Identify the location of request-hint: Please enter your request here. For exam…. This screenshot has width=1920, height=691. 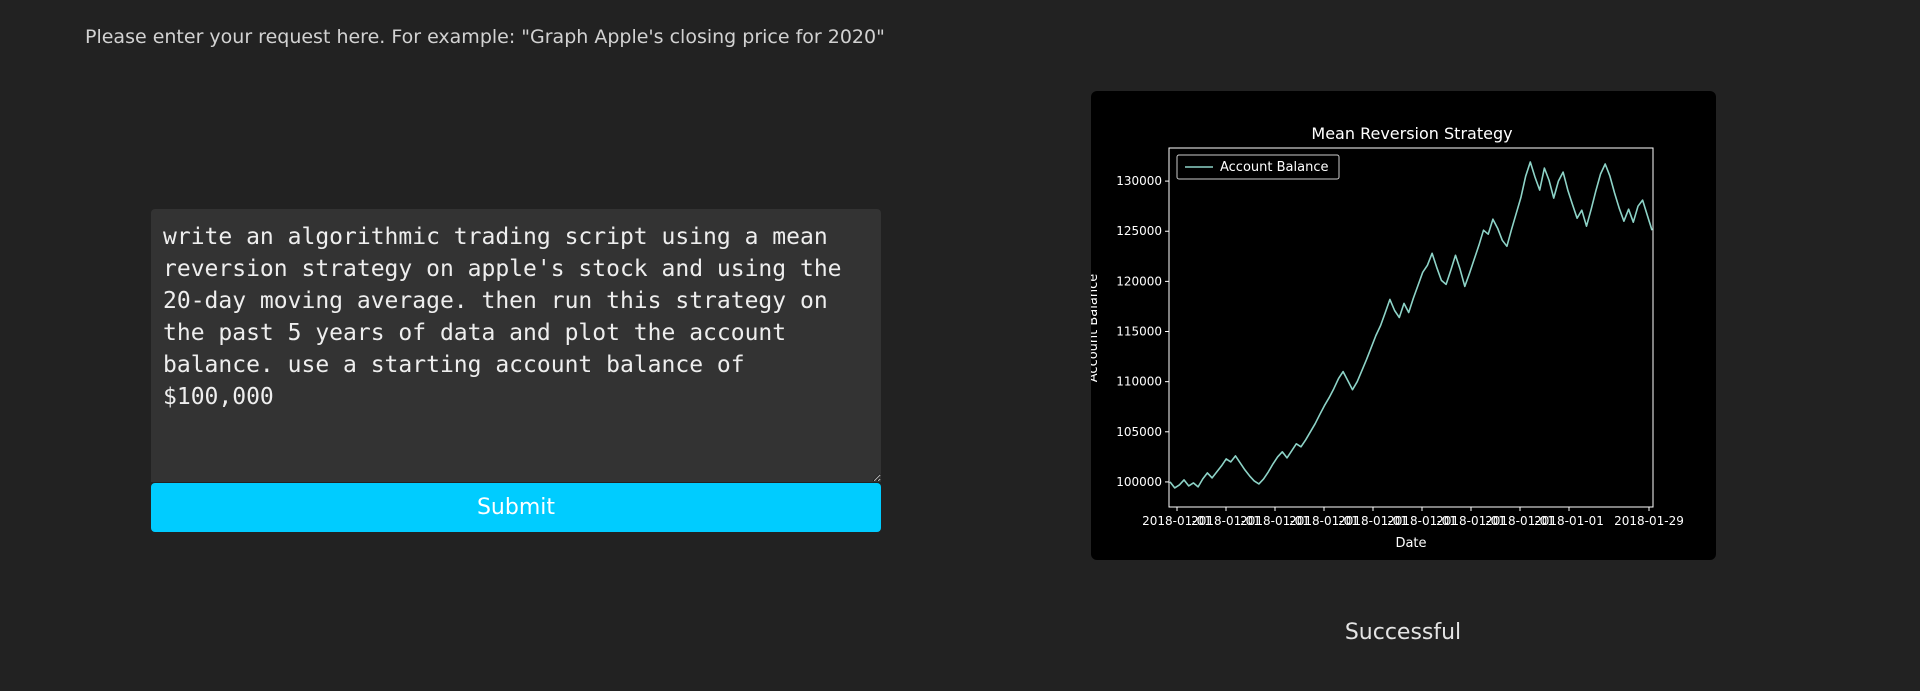
(485, 37).